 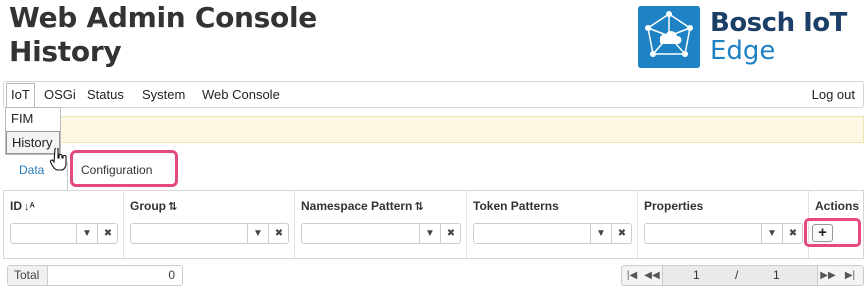 I want to click on filter-token-patterns-input, so click(x=531, y=233).